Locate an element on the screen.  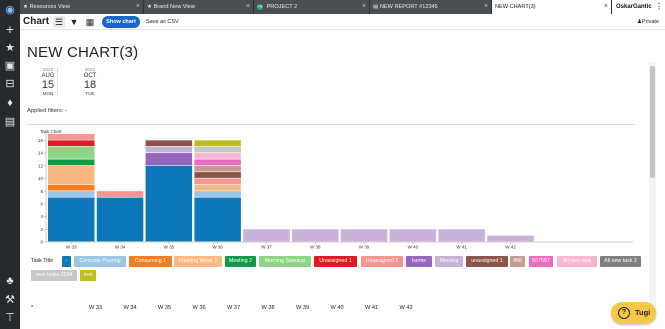
tab-new-chart: NEW CHART(3) × is located at coordinates (552, 7).